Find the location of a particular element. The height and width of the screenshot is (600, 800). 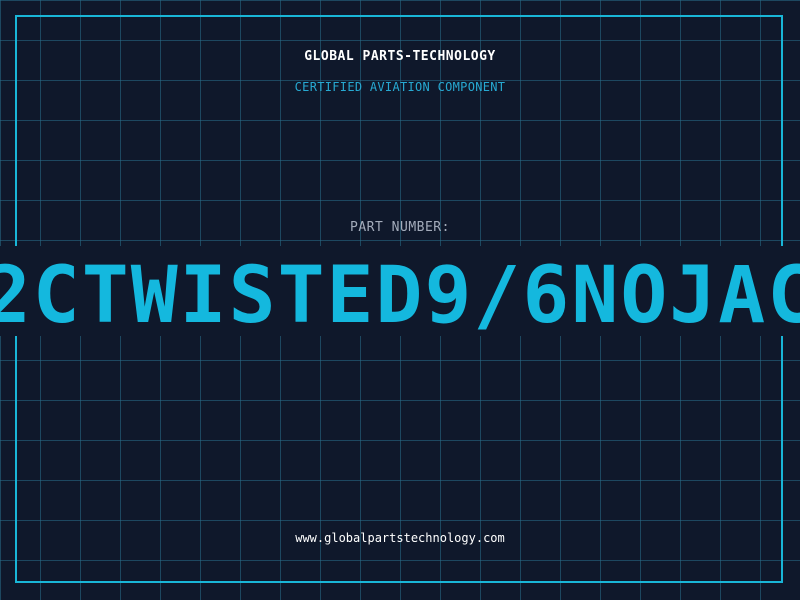

part-number-label: PART NUMBER: is located at coordinates (400, 227).